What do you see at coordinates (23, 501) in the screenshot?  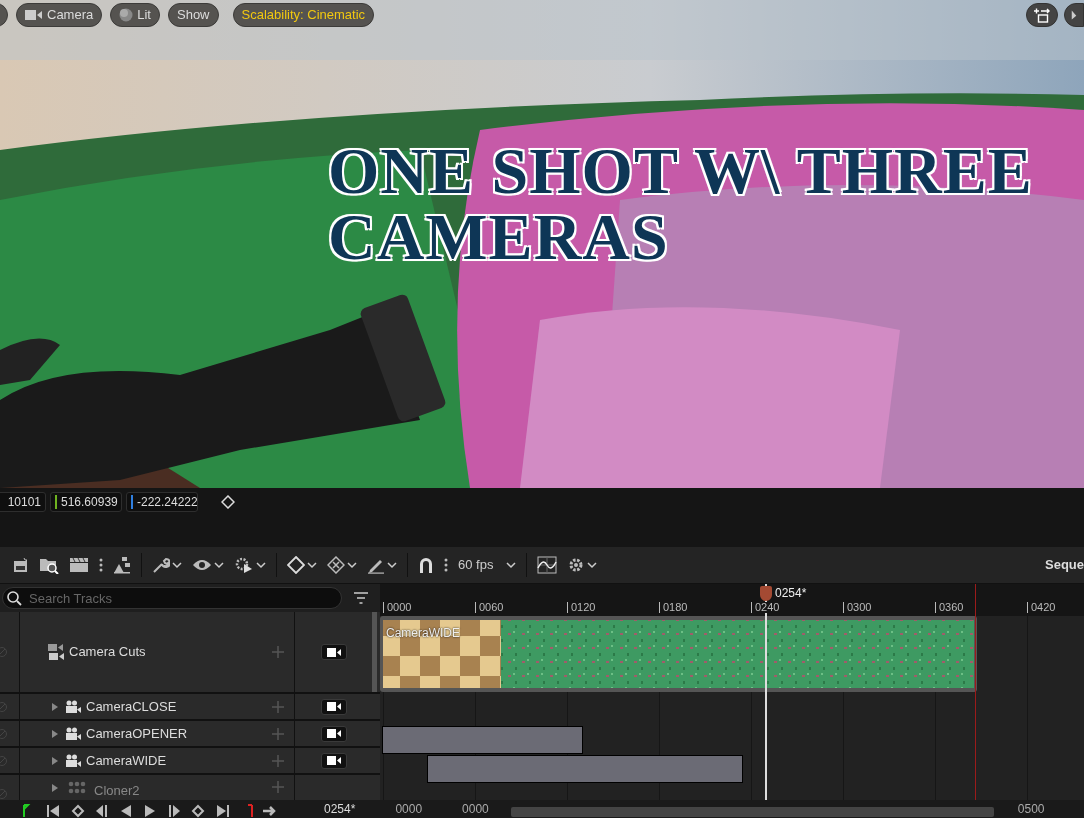 I see `coordinate-field: 10101` at bounding box center [23, 501].